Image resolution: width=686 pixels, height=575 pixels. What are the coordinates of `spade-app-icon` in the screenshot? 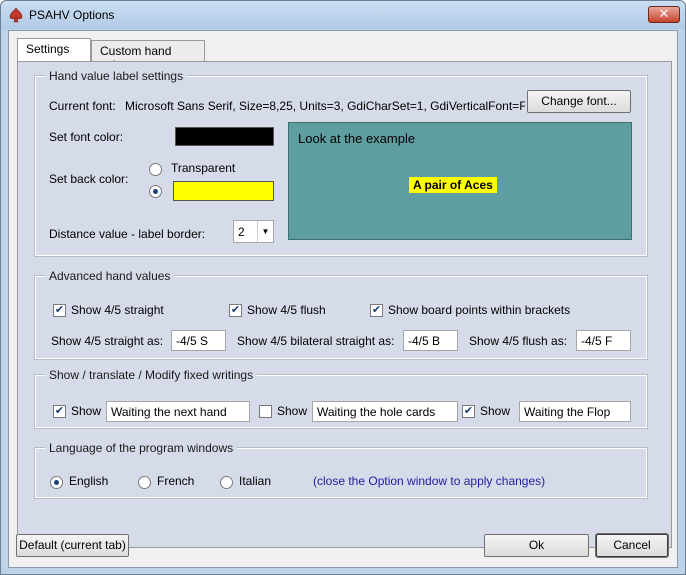 It's located at (16, 15).